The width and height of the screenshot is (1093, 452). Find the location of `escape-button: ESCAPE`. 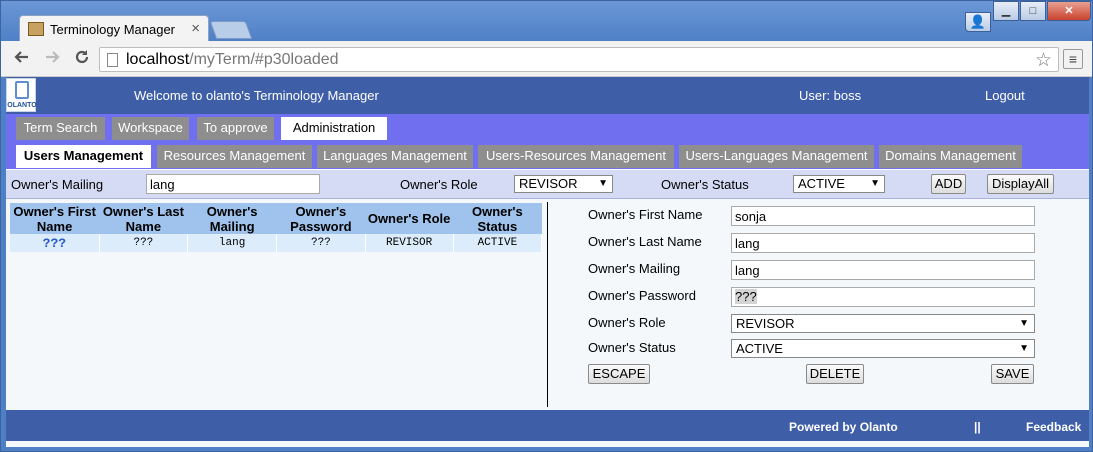

escape-button: ESCAPE is located at coordinates (619, 374).